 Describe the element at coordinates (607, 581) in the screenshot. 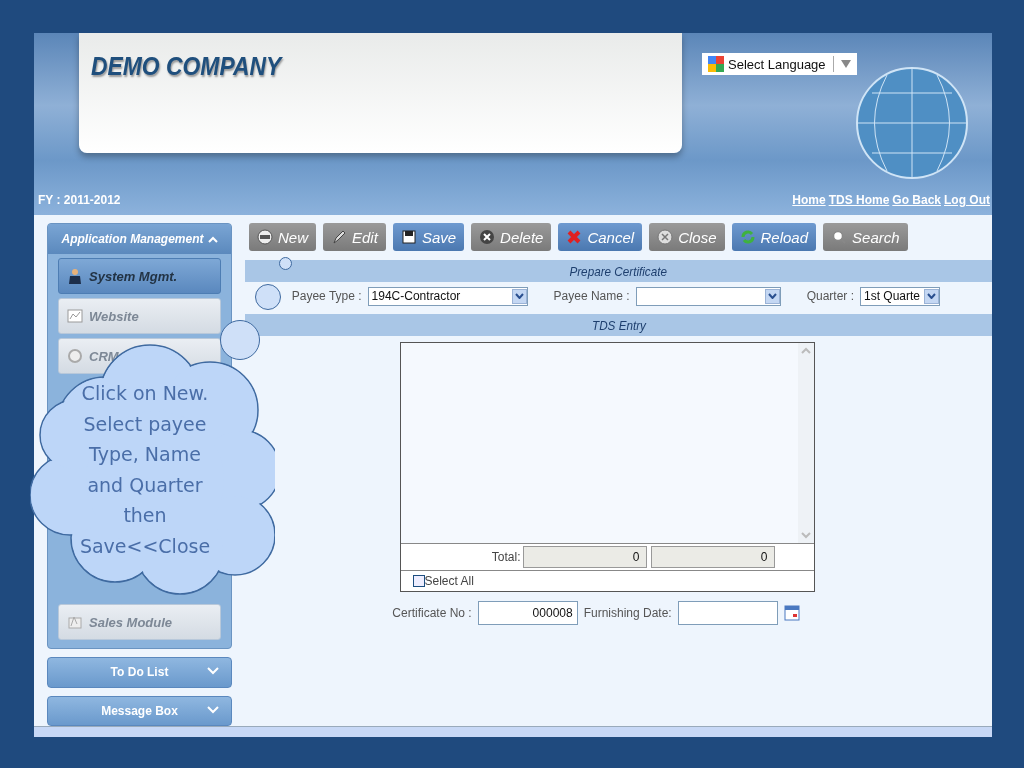

I see `select-all-checkbox: Select All` at that location.